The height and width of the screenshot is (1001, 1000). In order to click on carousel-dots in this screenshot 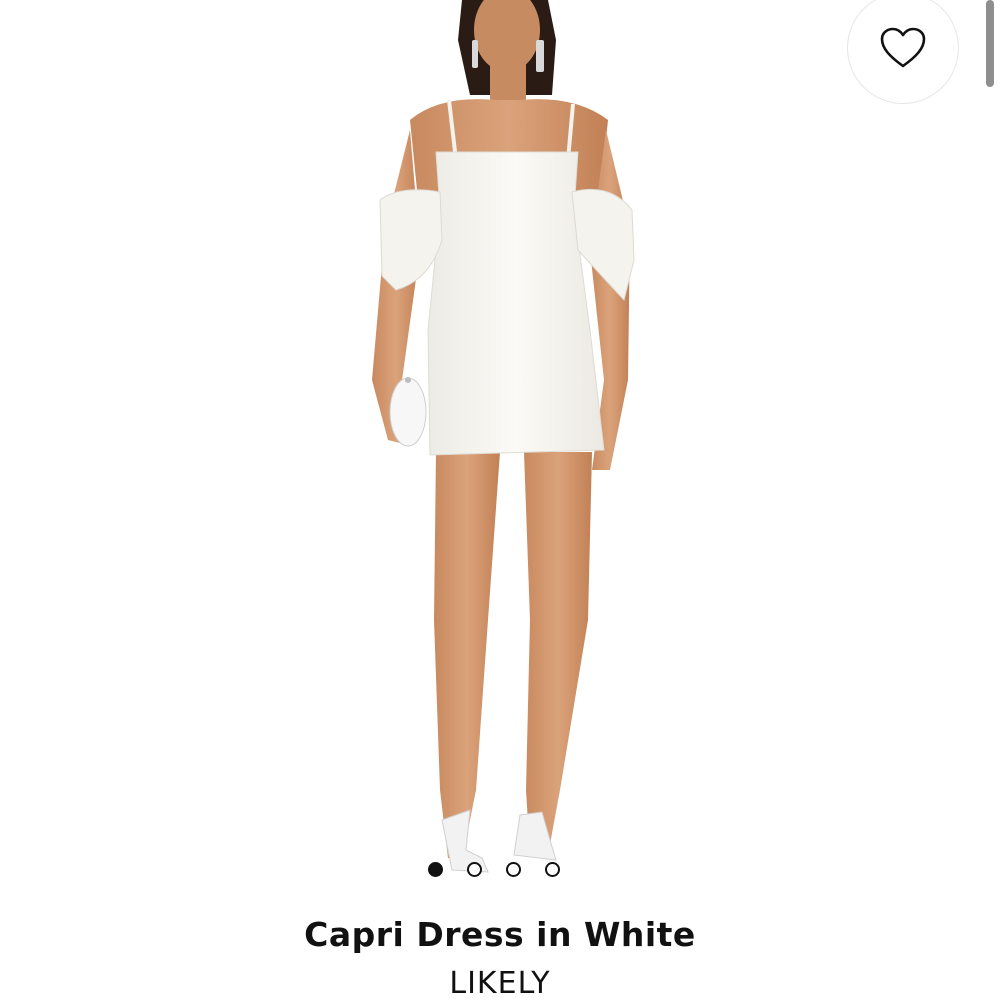, I will do `click(494, 869)`.